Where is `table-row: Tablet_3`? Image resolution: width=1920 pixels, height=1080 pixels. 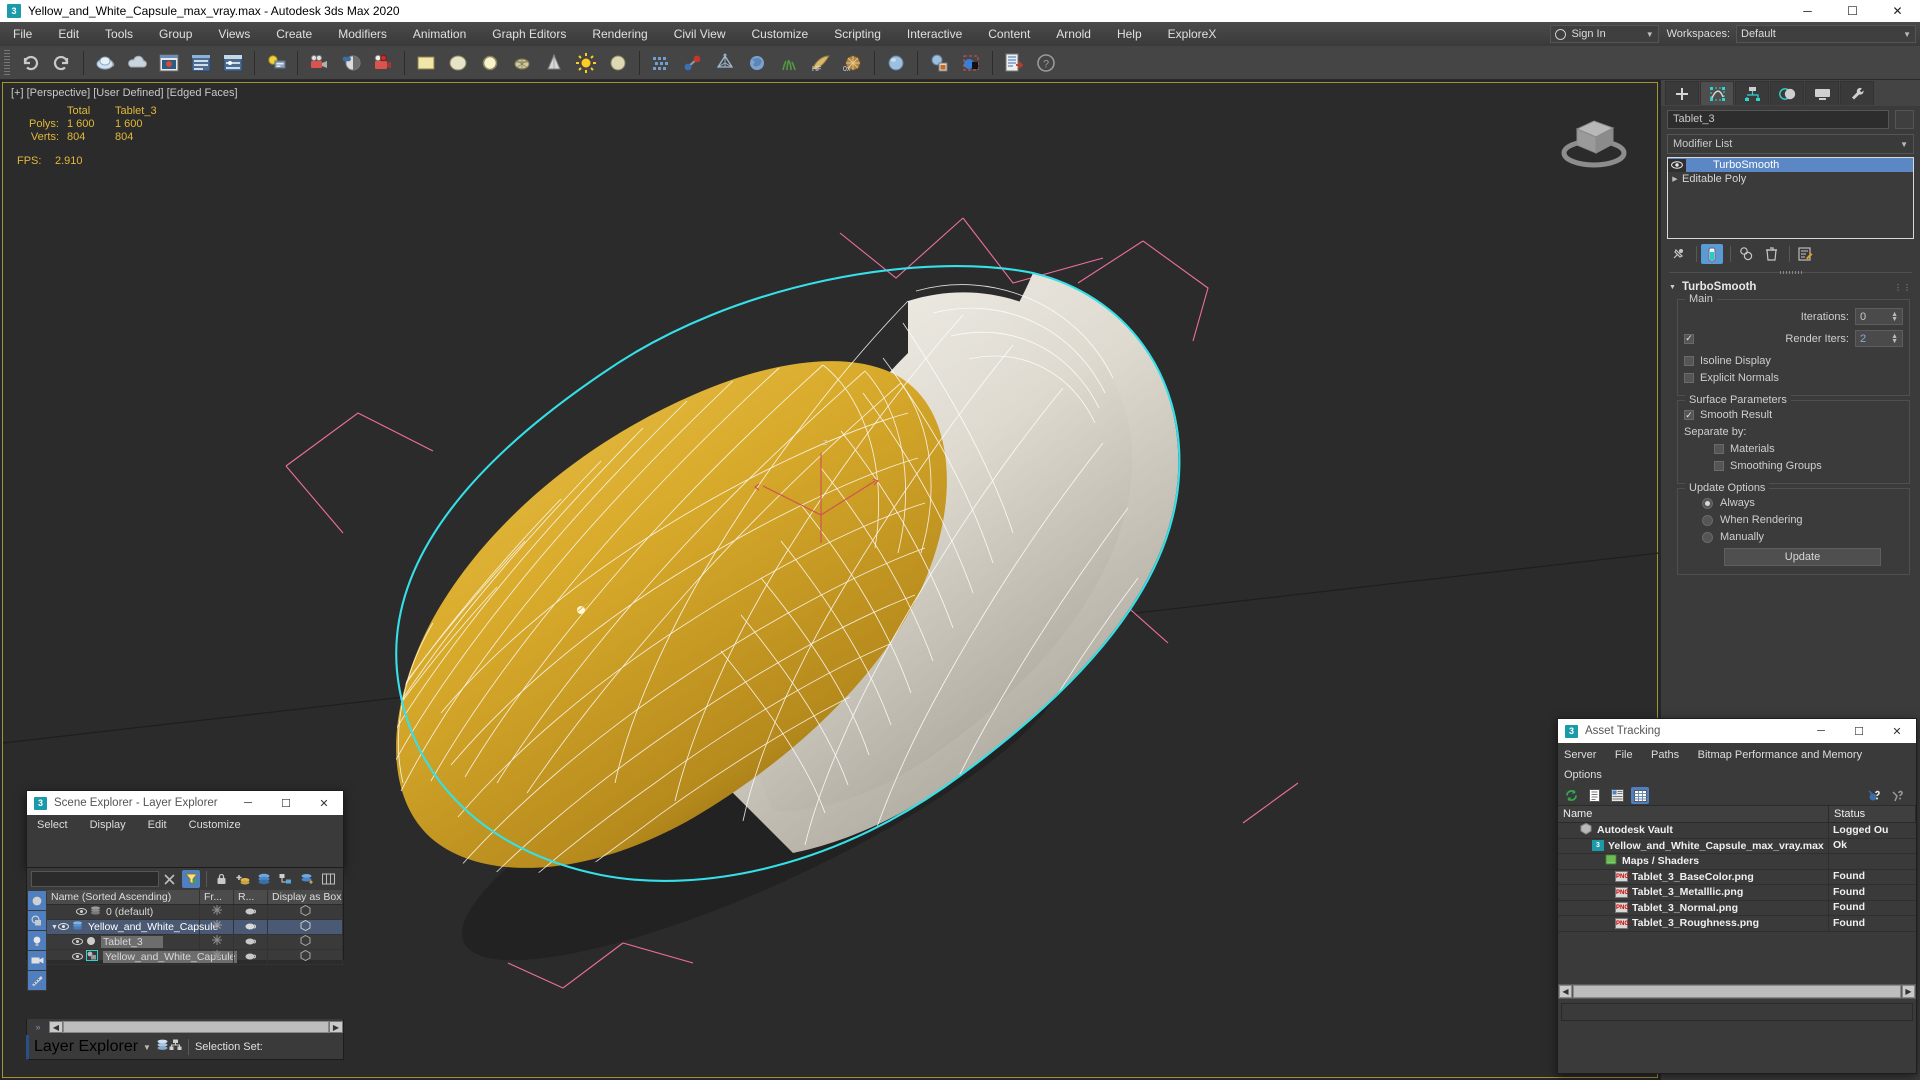
table-row: Tablet_3 is located at coordinates (195, 942).